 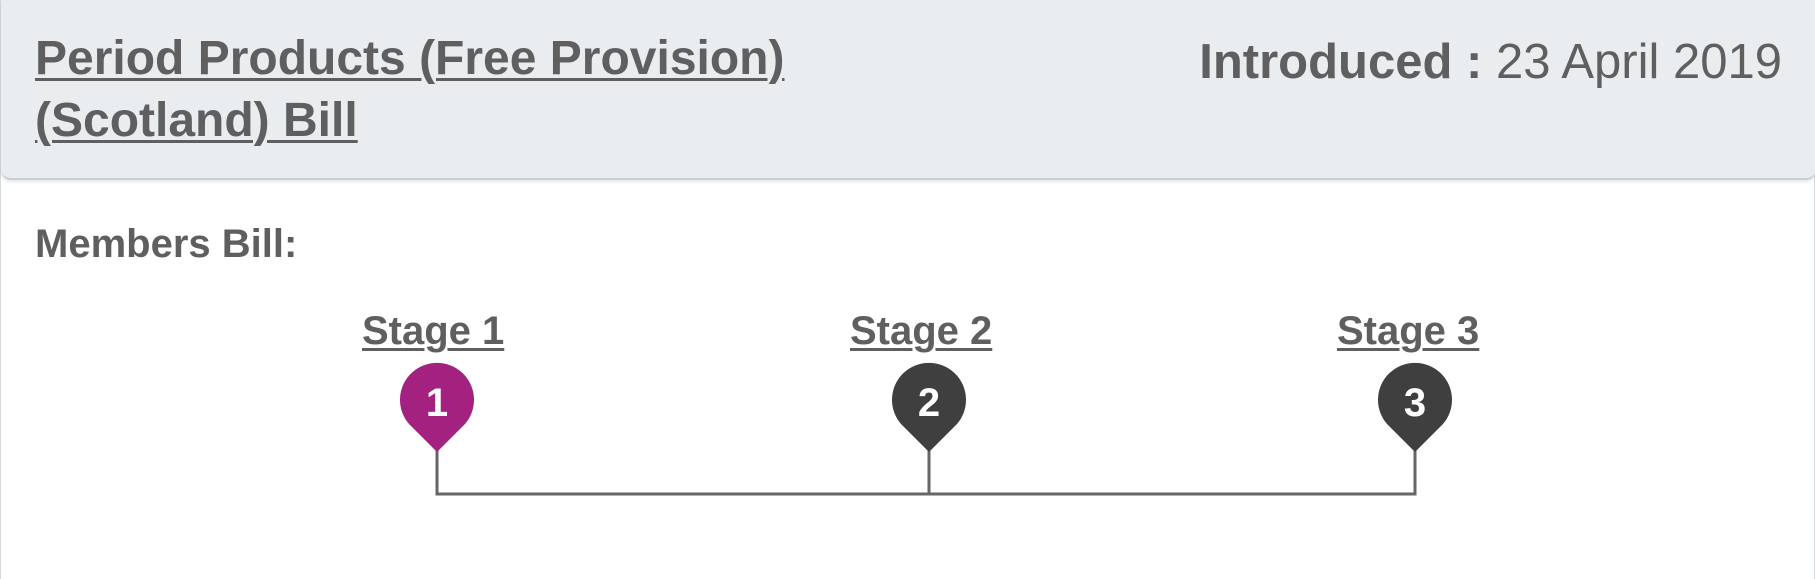 I want to click on stage-timeline: 1 2 3, so click(x=926, y=429).